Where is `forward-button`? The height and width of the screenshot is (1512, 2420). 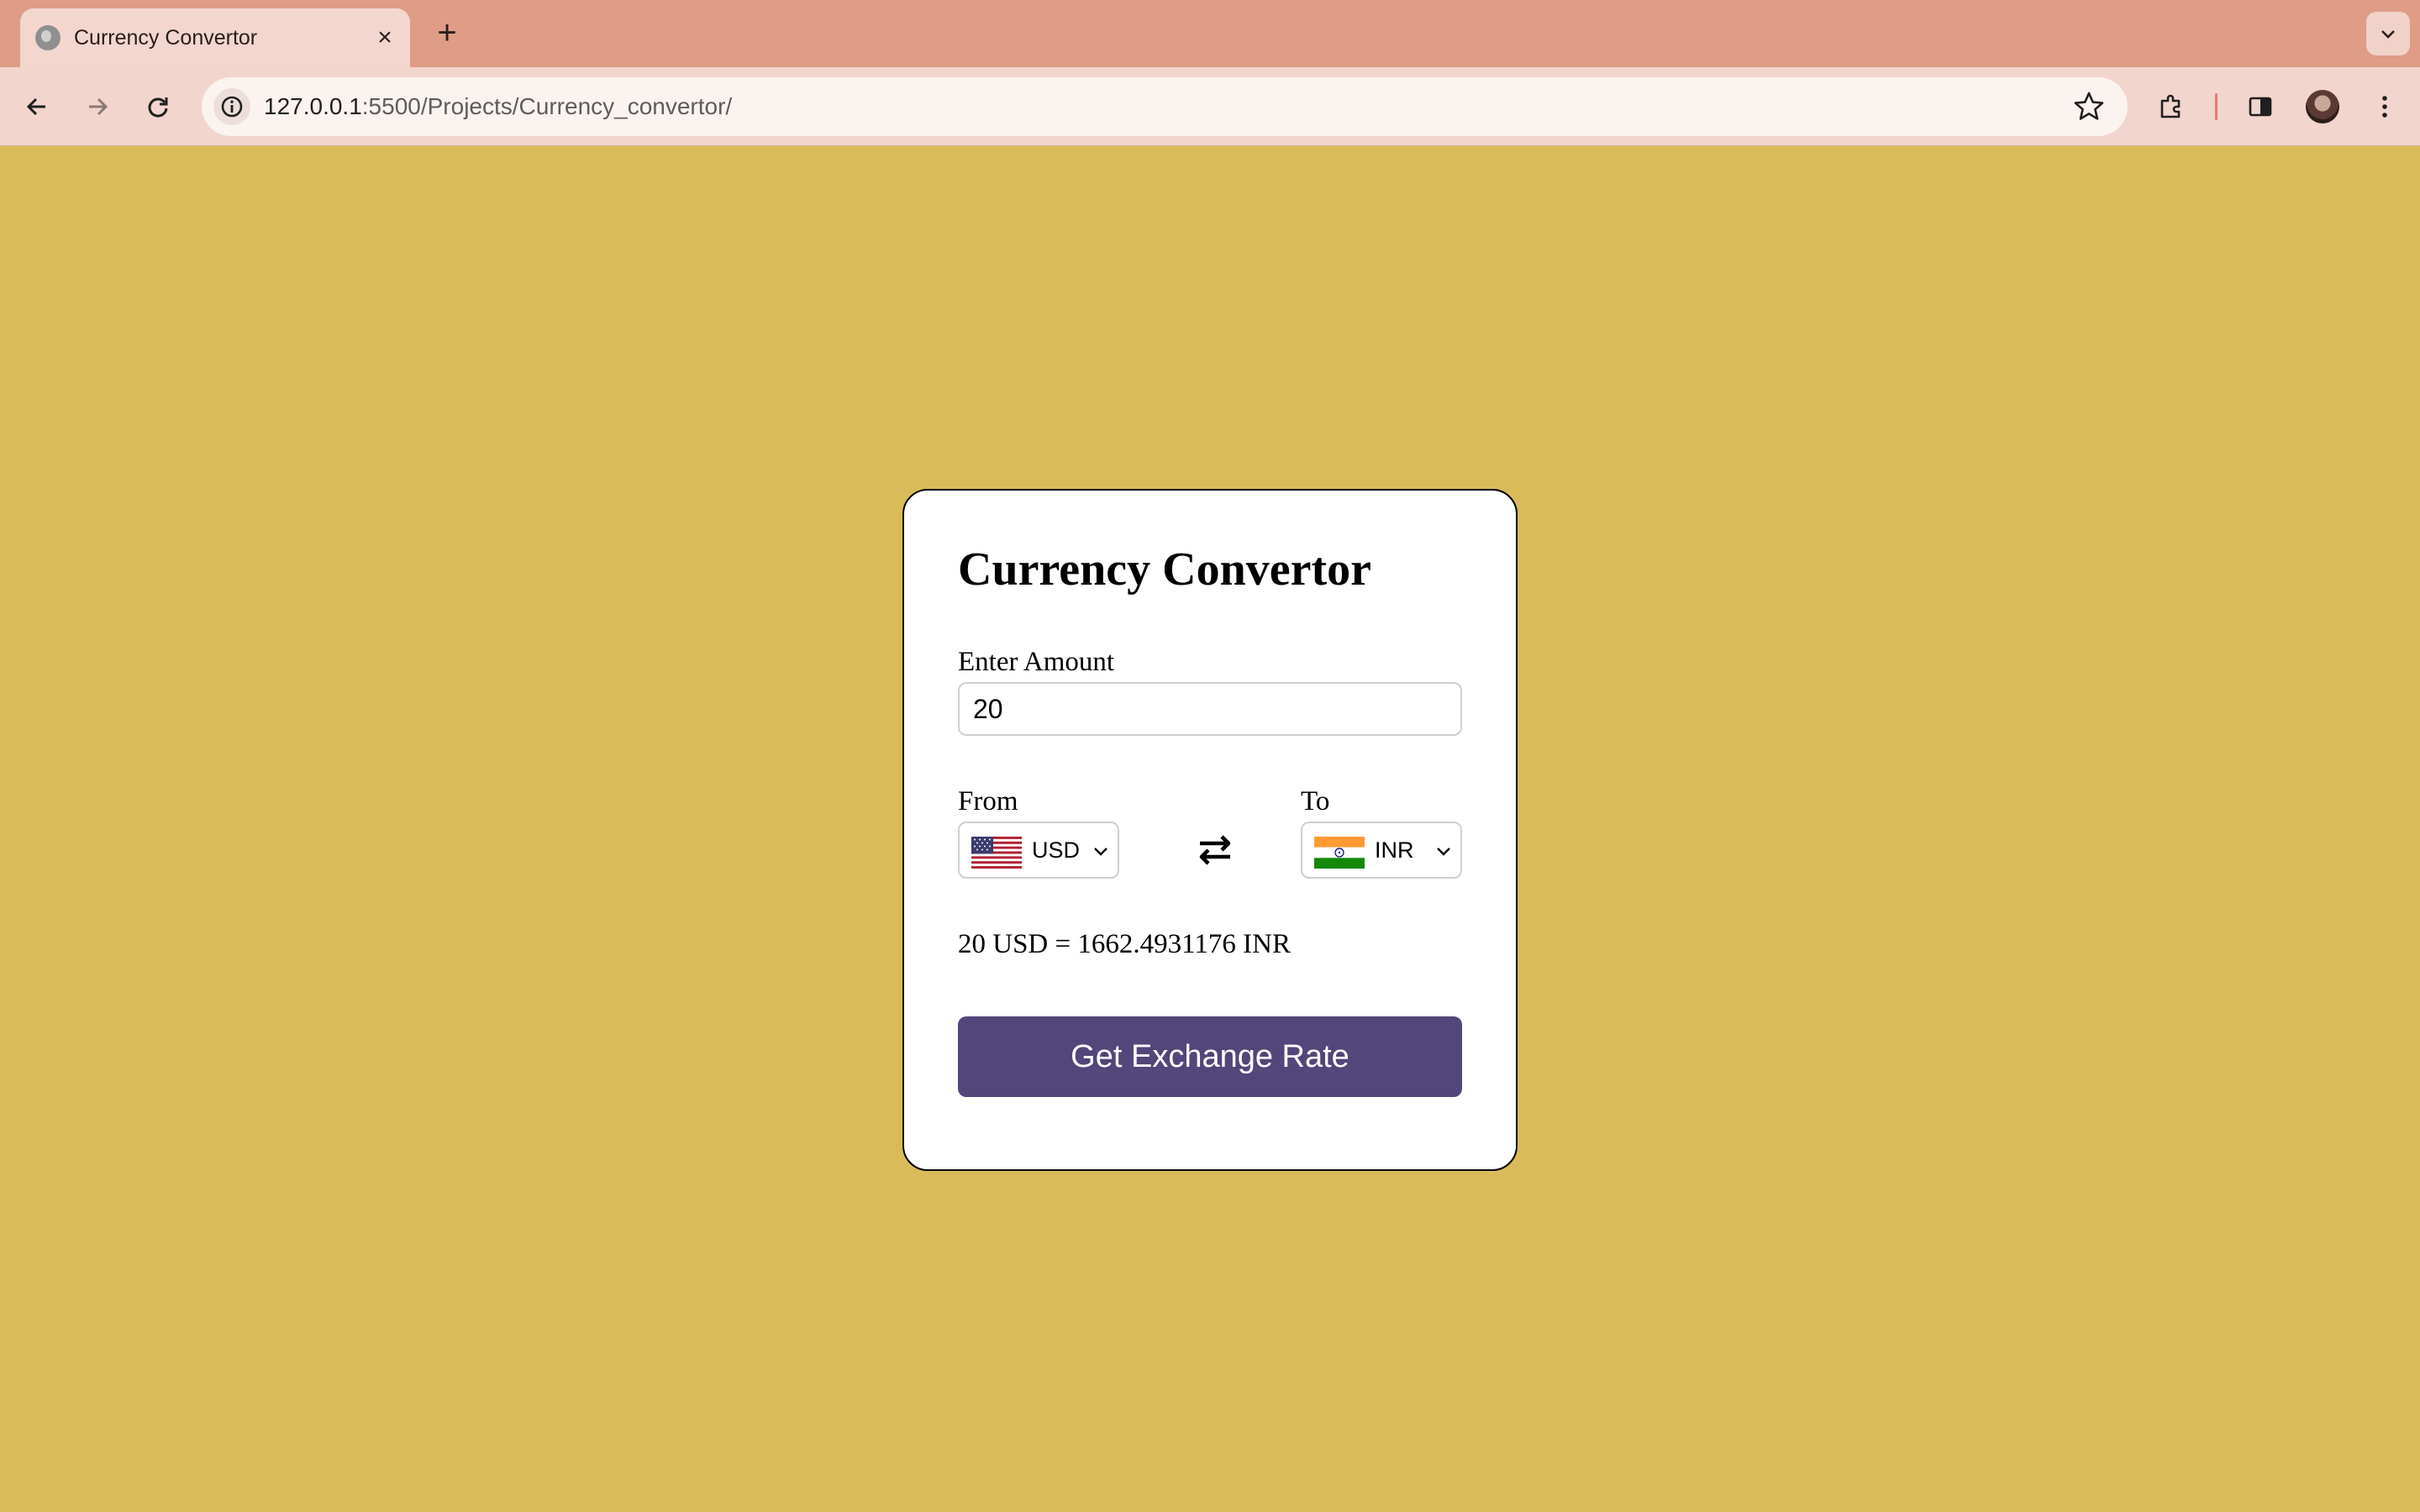 forward-button is located at coordinates (97, 107).